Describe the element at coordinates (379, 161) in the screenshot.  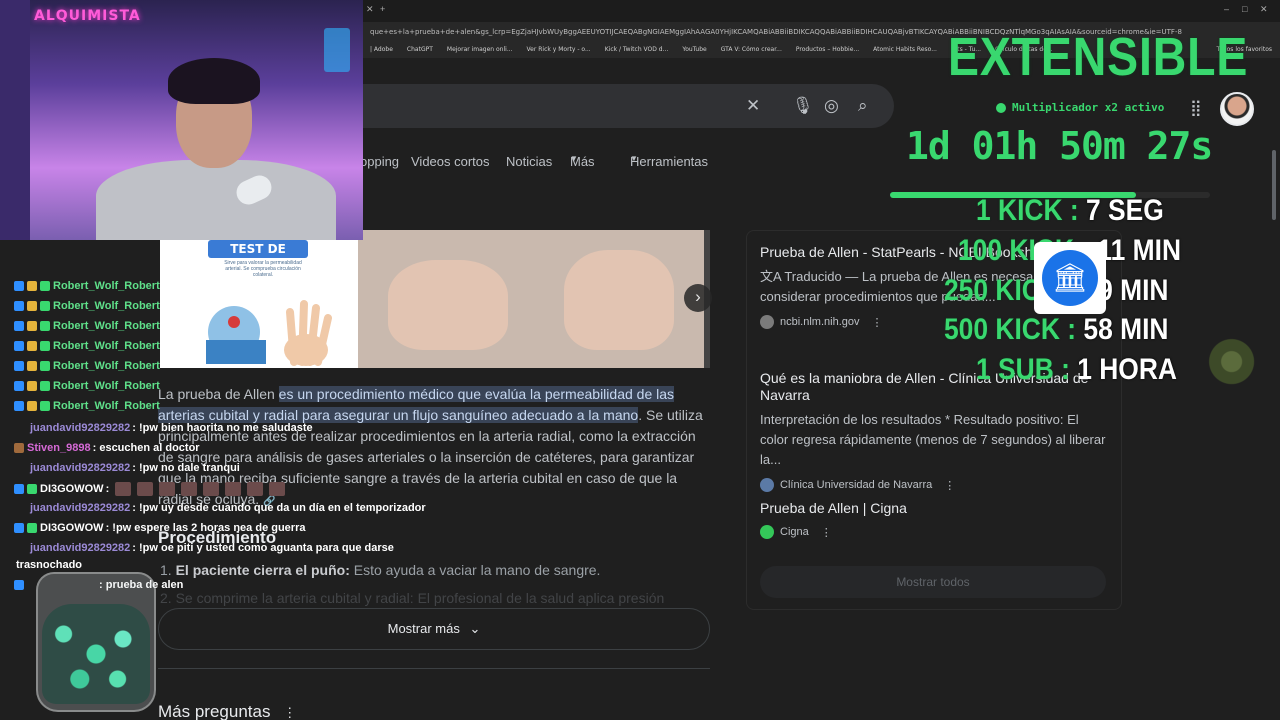
I see `tab-shopping: opping` at that location.